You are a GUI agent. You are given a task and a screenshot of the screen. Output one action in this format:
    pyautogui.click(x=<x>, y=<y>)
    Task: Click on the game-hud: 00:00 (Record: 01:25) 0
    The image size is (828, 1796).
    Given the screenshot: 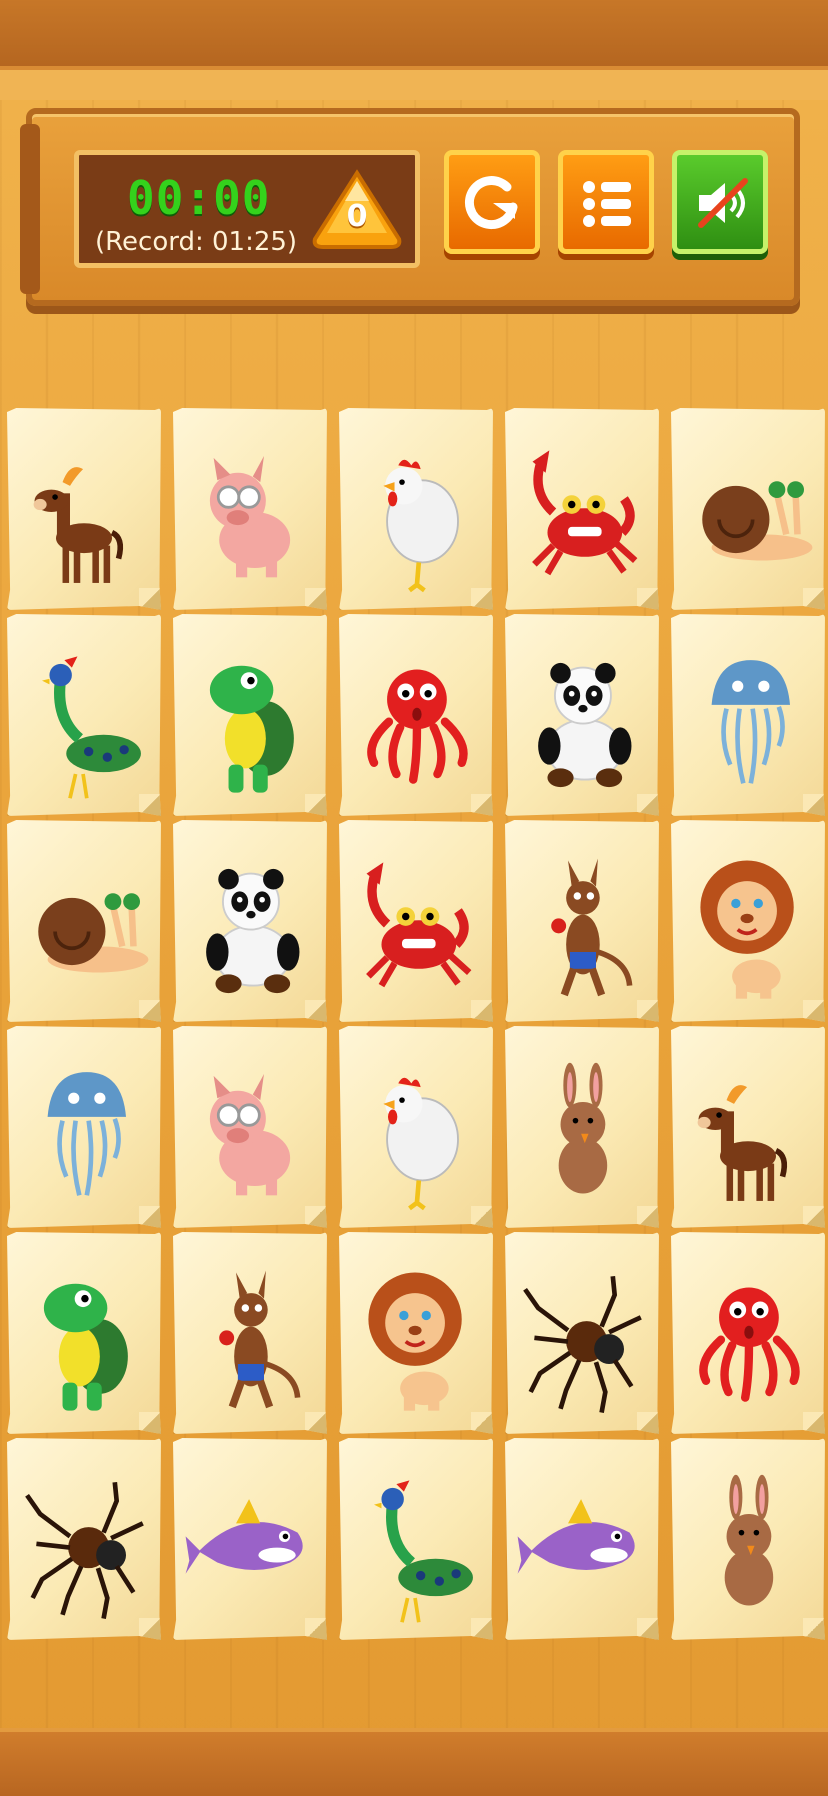 What is the action you would take?
    pyautogui.click(x=410, y=207)
    